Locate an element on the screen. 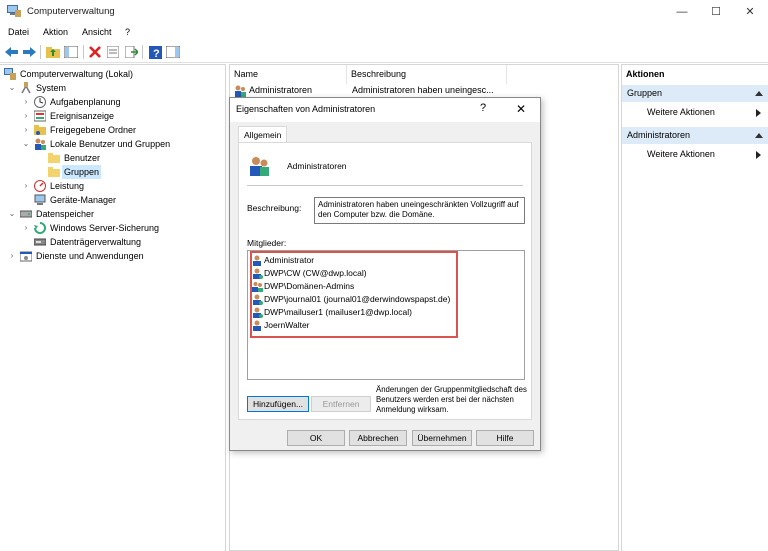 The image size is (768, 551). dialog-title: Eigenschaften von Administratoren is located at coordinates (306, 109).